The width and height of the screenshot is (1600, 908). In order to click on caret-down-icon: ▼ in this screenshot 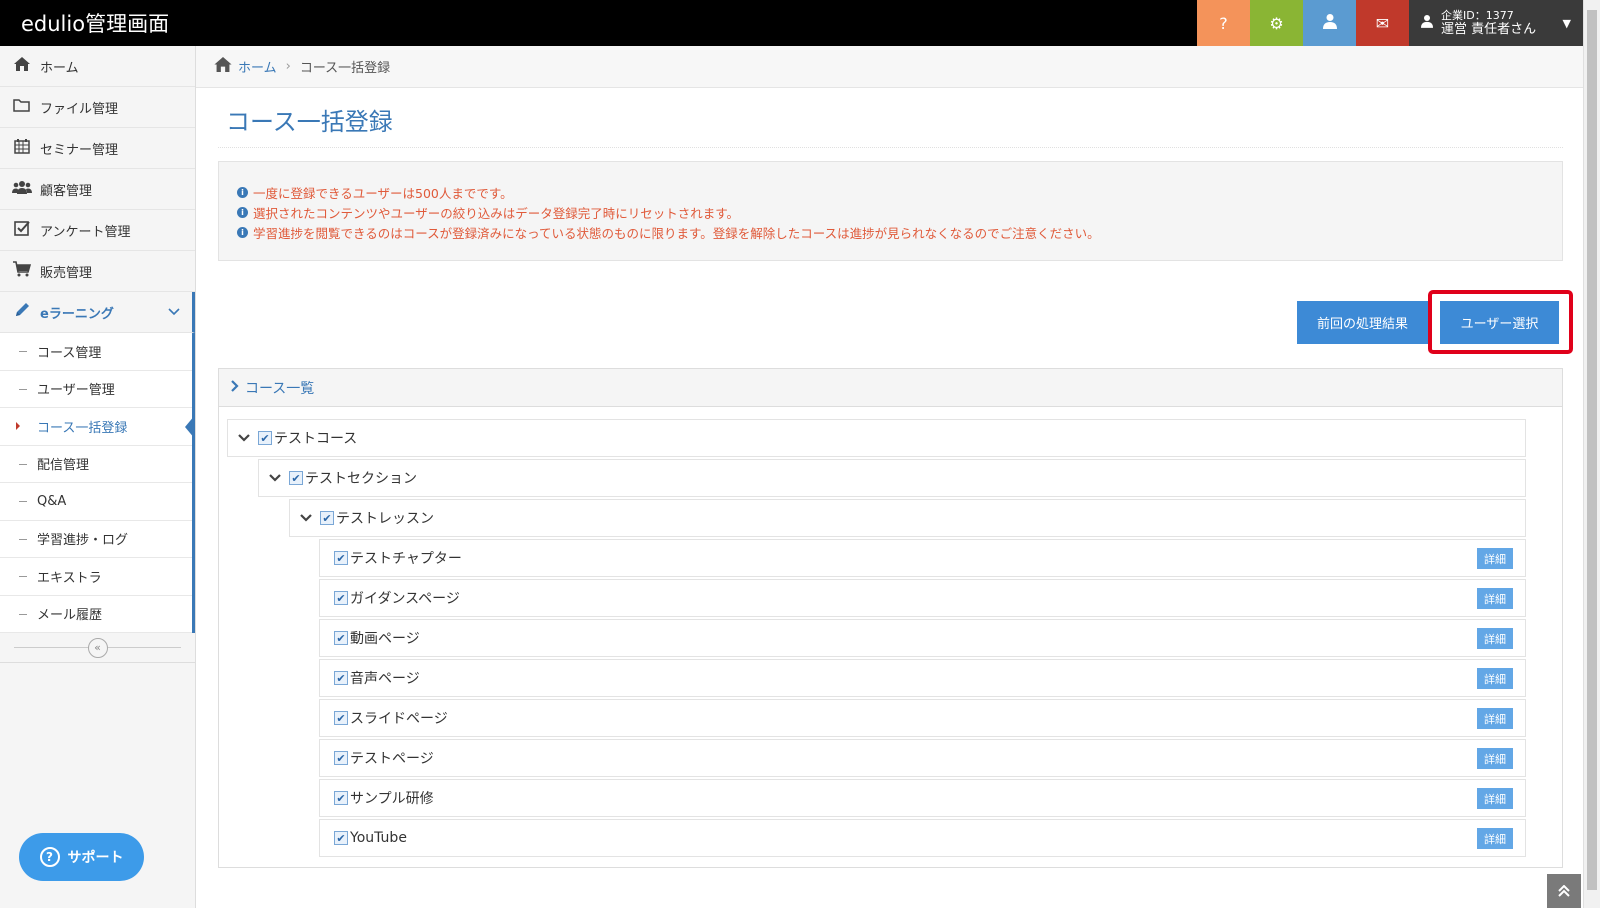, I will do `click(1566, 23)`.